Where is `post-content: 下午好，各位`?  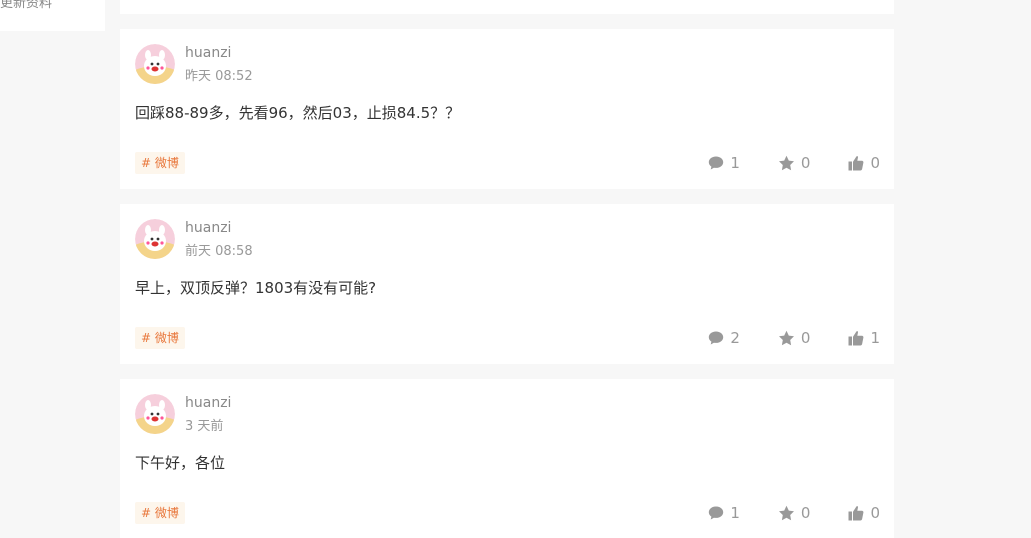
post-content: 下午好，各位 is located at coordinates (180, 463).